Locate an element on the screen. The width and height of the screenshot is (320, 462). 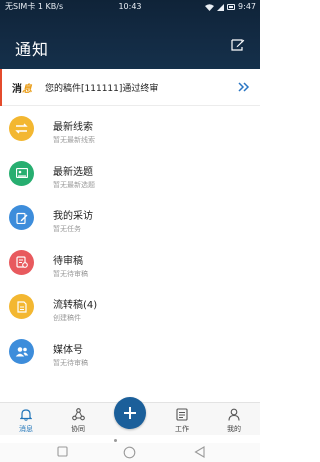
list-item-media: 媒体号 暂无待审稿 is located at coordinates (130, 352).